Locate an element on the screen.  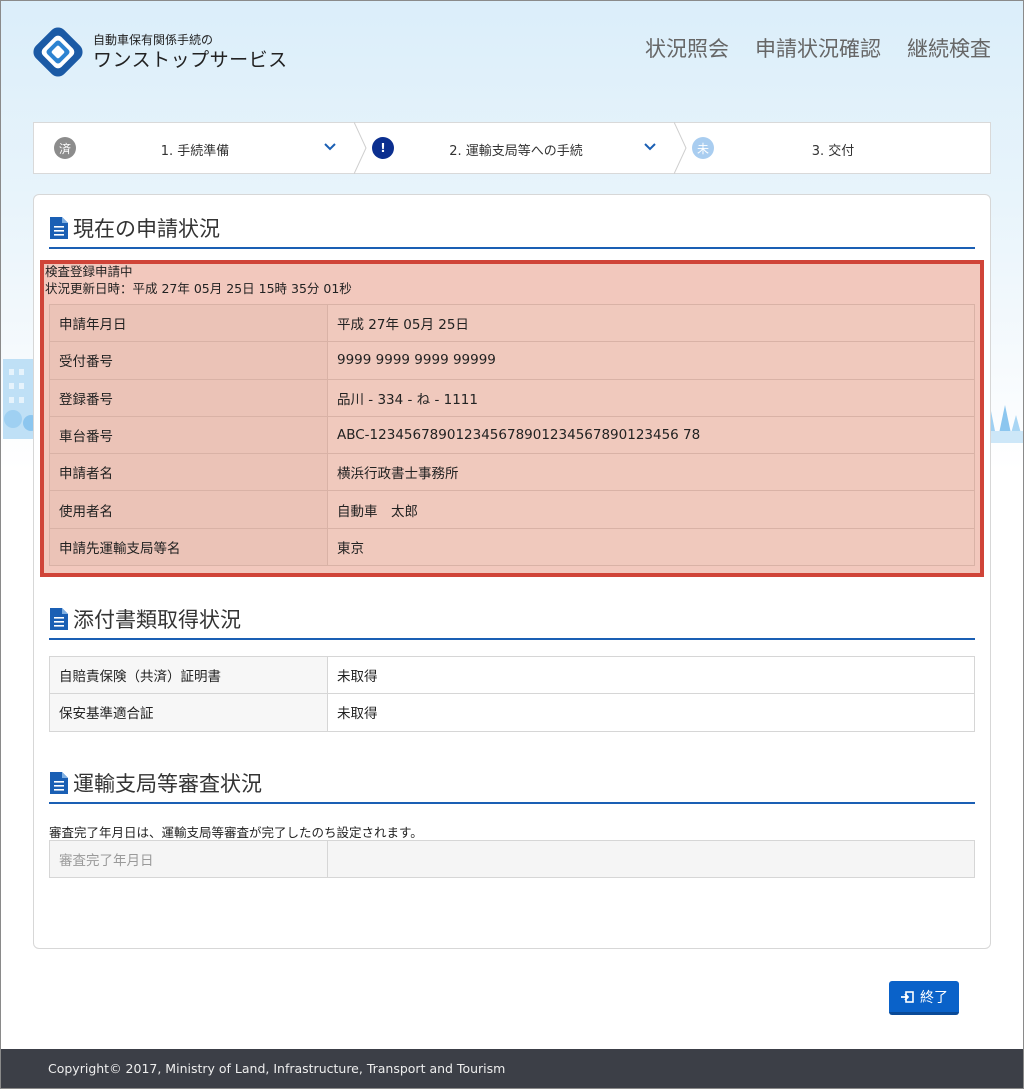
step-label: 2. 運輸支局等への手続 is located at coordinates (516, 151).